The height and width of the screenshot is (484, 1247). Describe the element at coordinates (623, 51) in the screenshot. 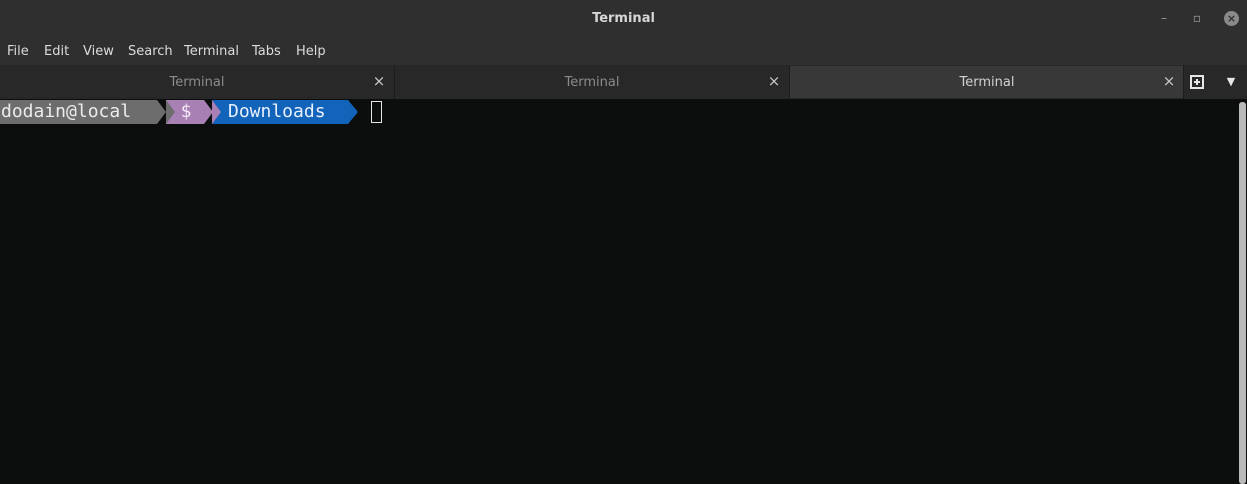

I see `menu-bar: File Edit View Search Terminal Tabs Help` at that location.